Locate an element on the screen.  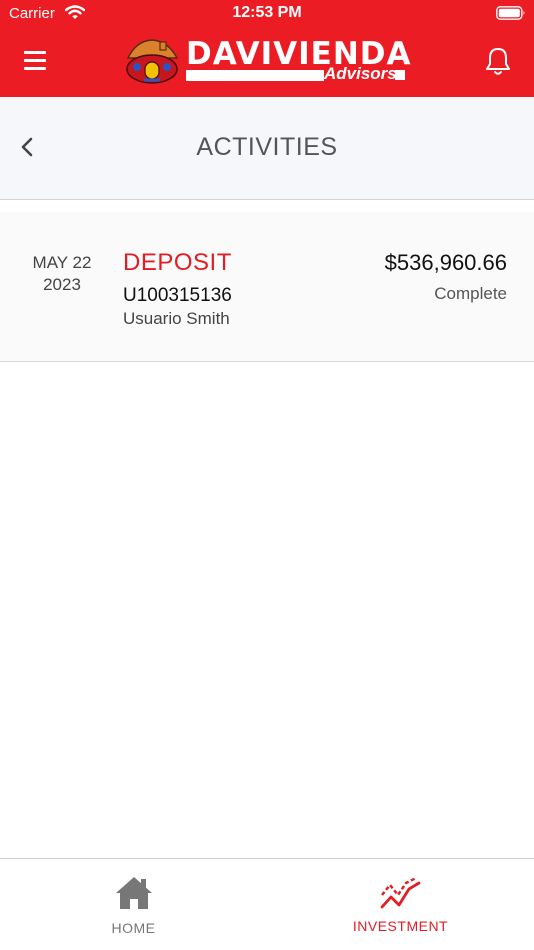
activity-amount: $536,960.66 is located at coordinates (445, 262).